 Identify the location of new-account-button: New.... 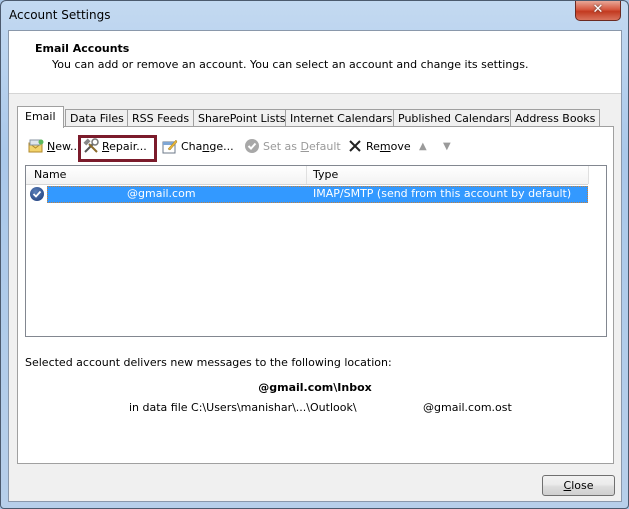
(54, 147).